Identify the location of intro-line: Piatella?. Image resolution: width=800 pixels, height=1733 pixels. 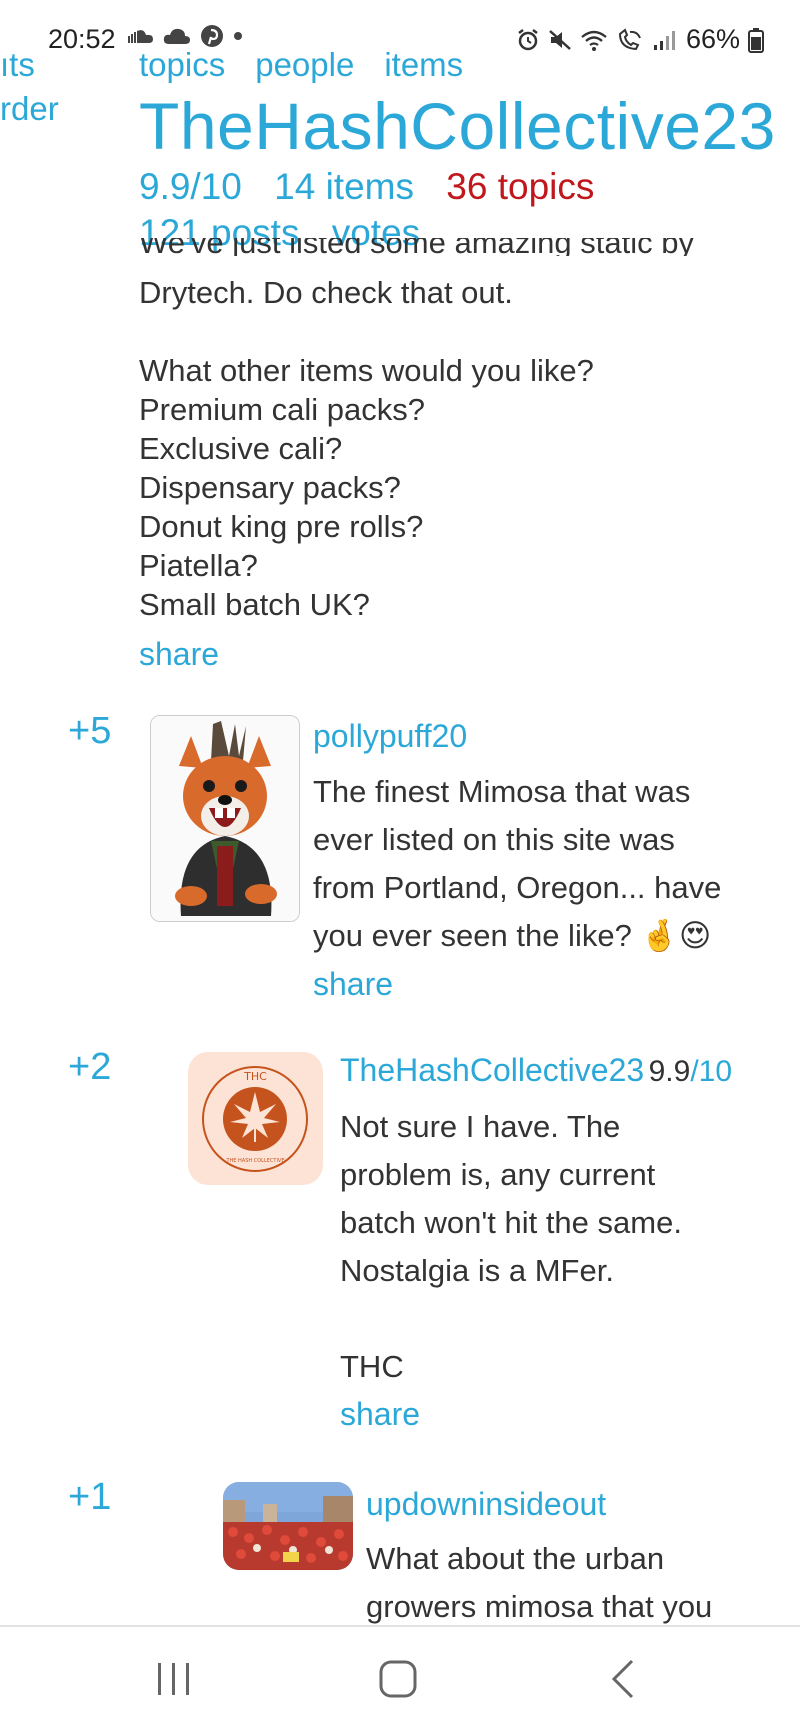
(198, 565).